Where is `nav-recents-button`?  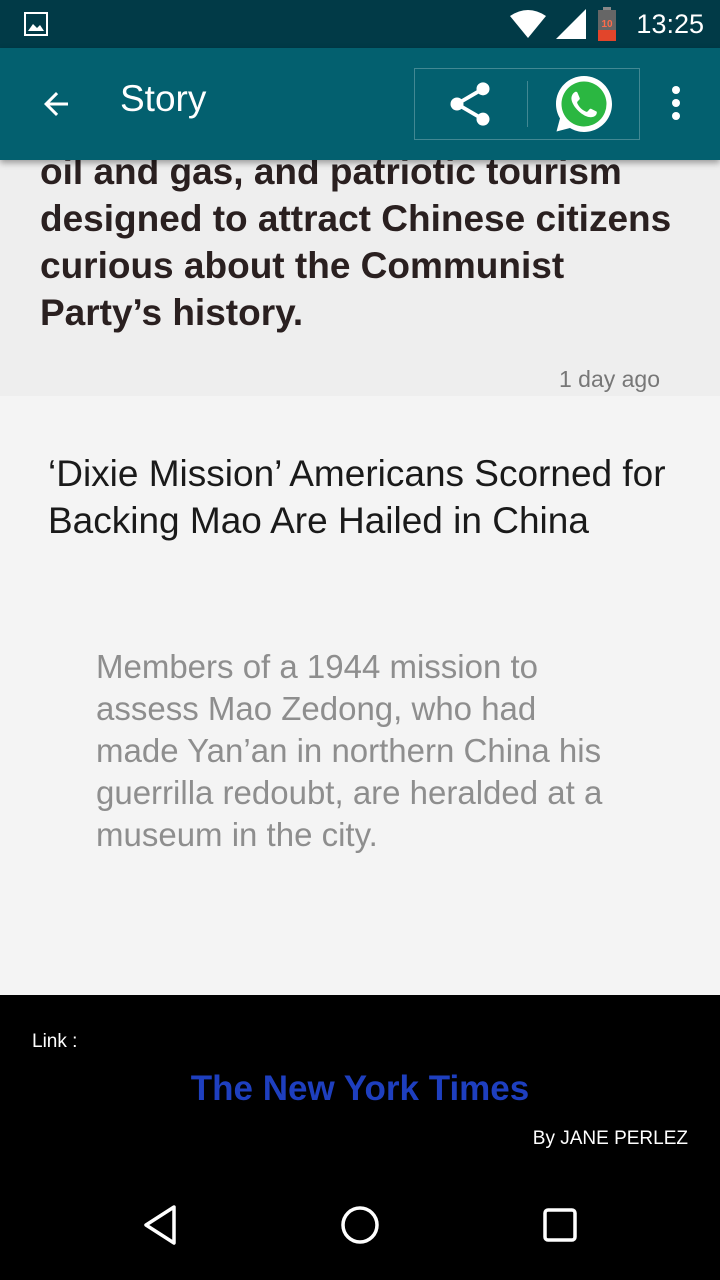
nav-recents-button is located at coordinates (560, 1225).